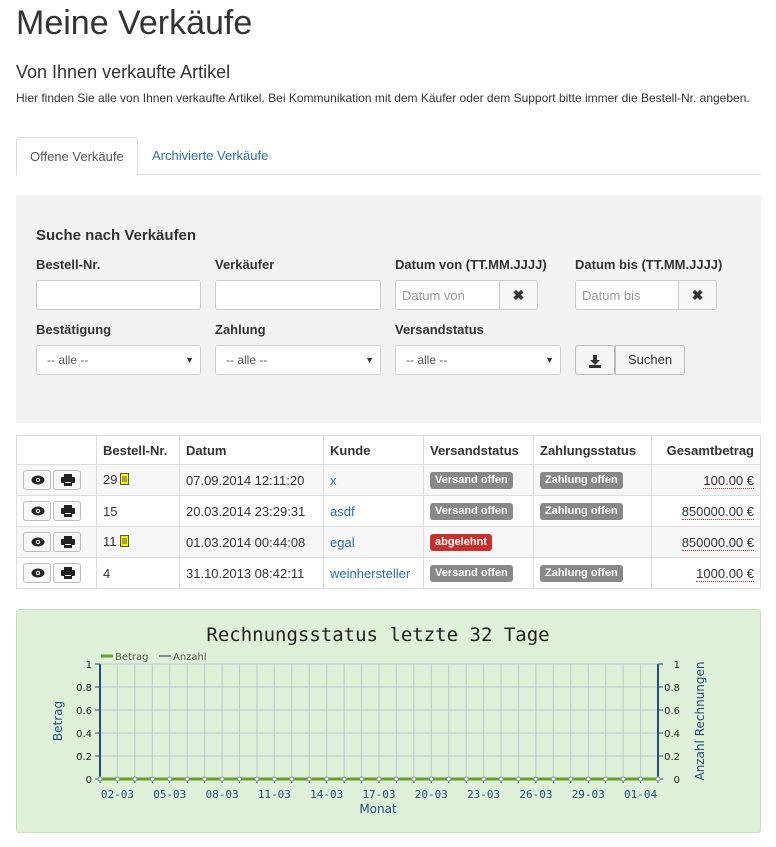 The height and width of the screenshot is (847, 776). Describe the element at coordinates (342, 542) in the screenshot. I see `customer-link: egal` at that location.